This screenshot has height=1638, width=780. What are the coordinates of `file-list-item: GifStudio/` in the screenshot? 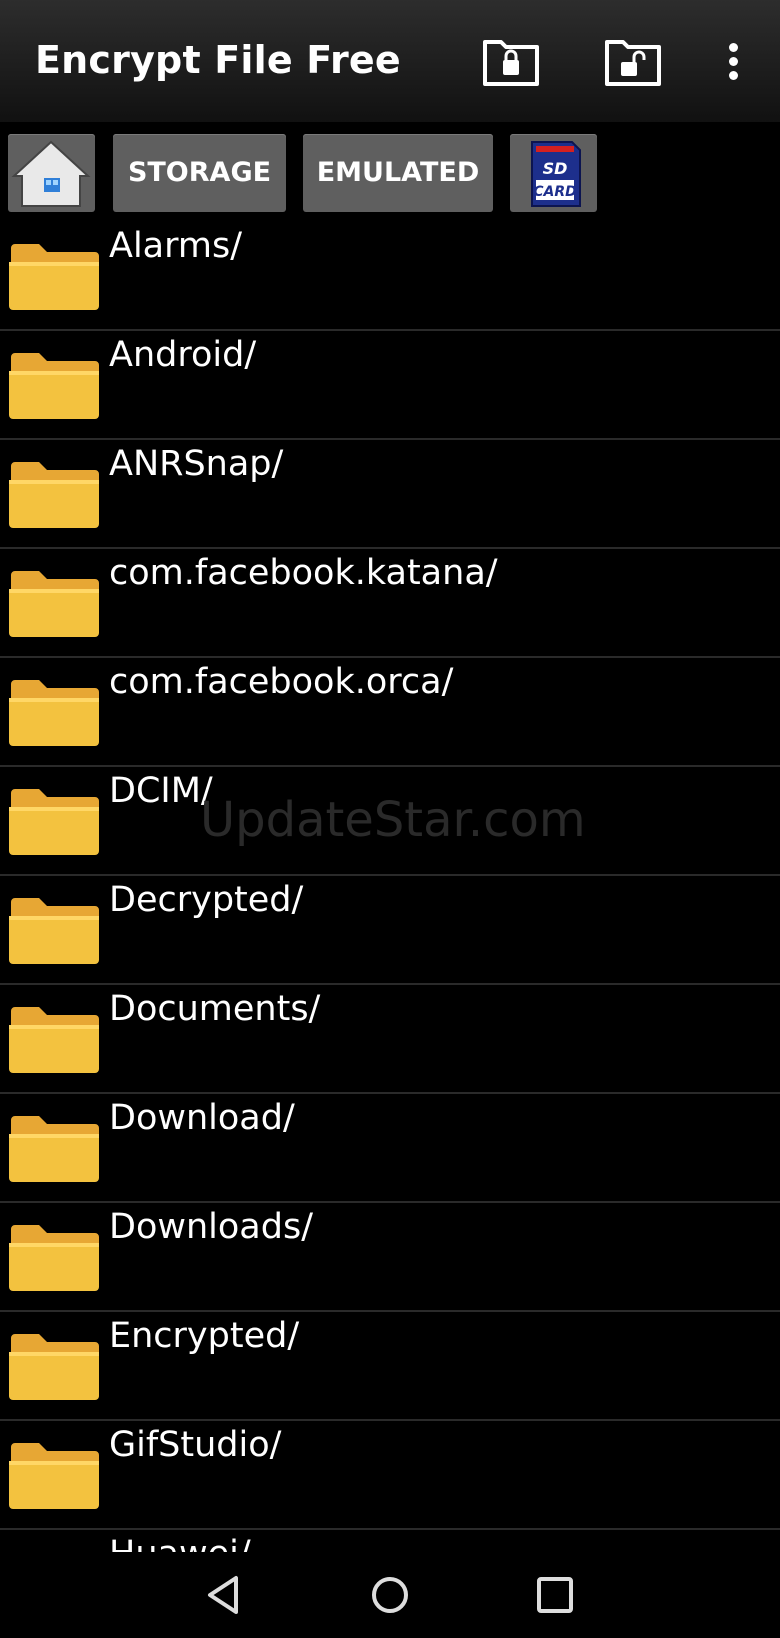 It's located at (390, 1475).